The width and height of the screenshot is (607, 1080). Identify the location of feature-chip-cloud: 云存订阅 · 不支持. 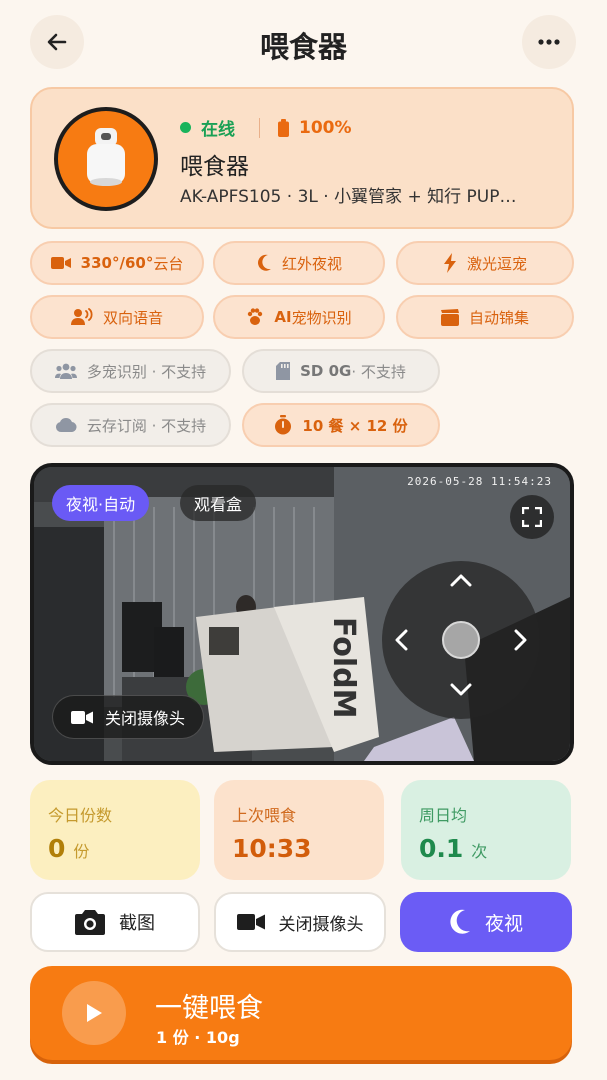
(130, 425).